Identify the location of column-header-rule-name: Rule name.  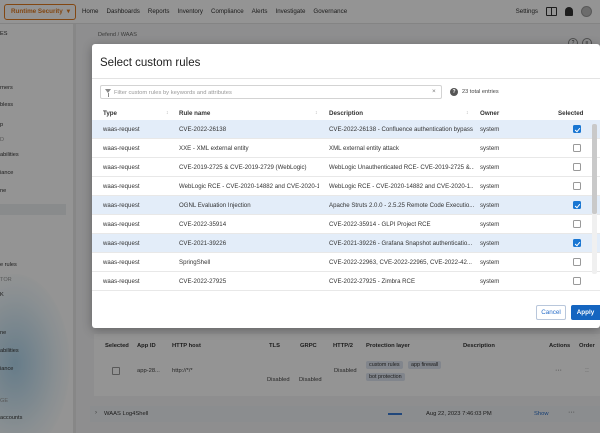
(194, 113).